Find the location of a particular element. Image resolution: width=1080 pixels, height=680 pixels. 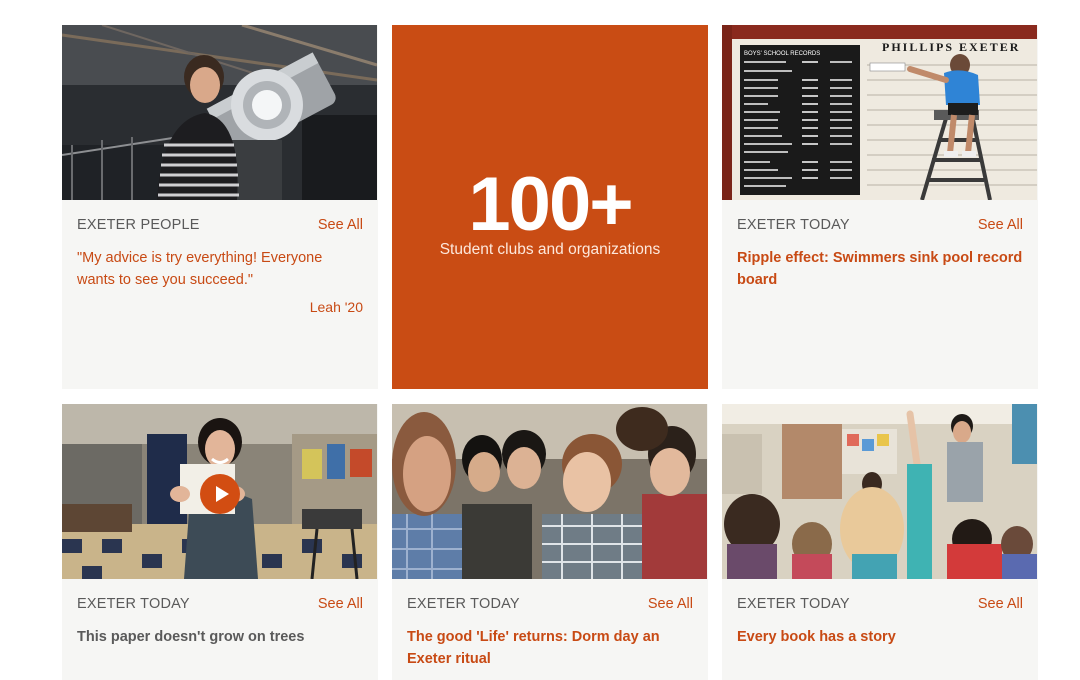

category-label: EXETER PEOPLE is located at coordinates (138, 225).